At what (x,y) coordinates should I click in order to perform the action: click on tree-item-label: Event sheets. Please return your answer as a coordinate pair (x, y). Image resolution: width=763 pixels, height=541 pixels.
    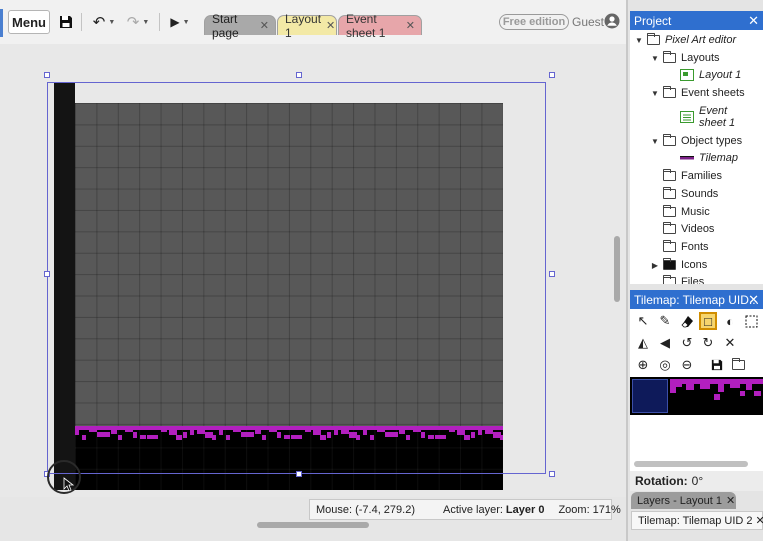
    Looking at the image, I should click on (713, 93).